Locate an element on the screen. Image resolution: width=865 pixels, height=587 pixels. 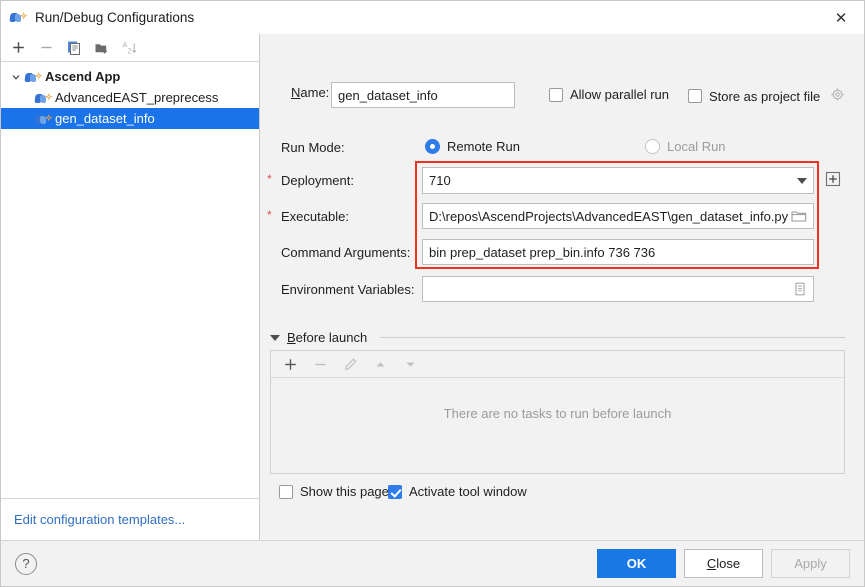
before-launch-empty-message: There are no tasks to run before launch is located at coordinates (557, 413).